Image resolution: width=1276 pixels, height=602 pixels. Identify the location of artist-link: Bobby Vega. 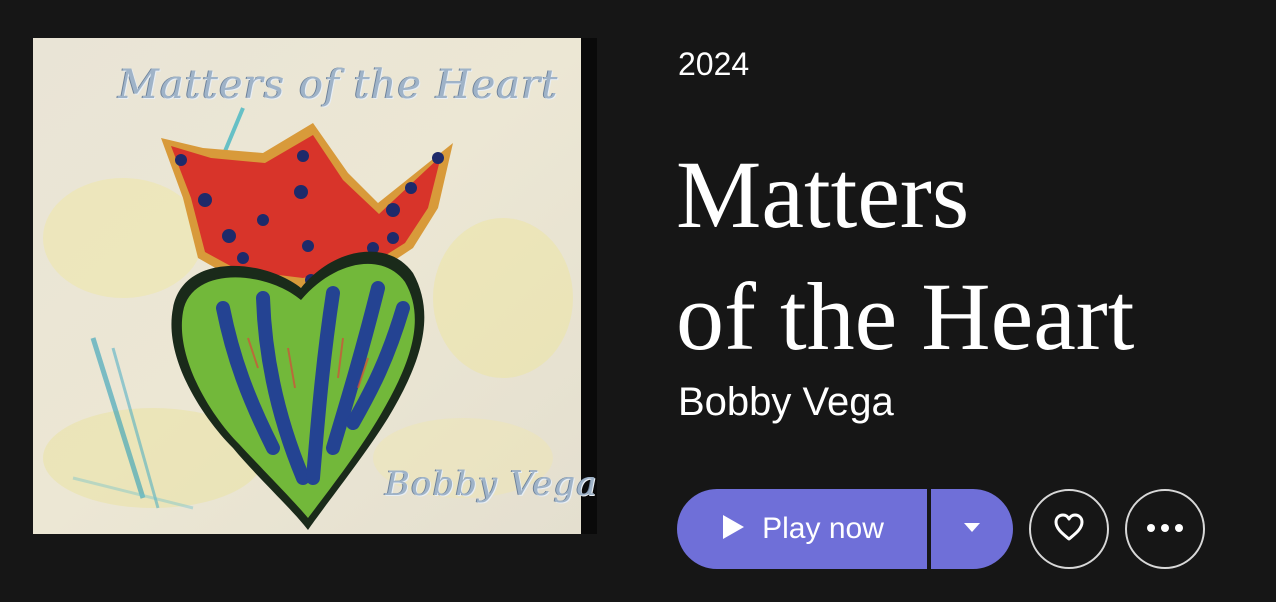
(786, 402).